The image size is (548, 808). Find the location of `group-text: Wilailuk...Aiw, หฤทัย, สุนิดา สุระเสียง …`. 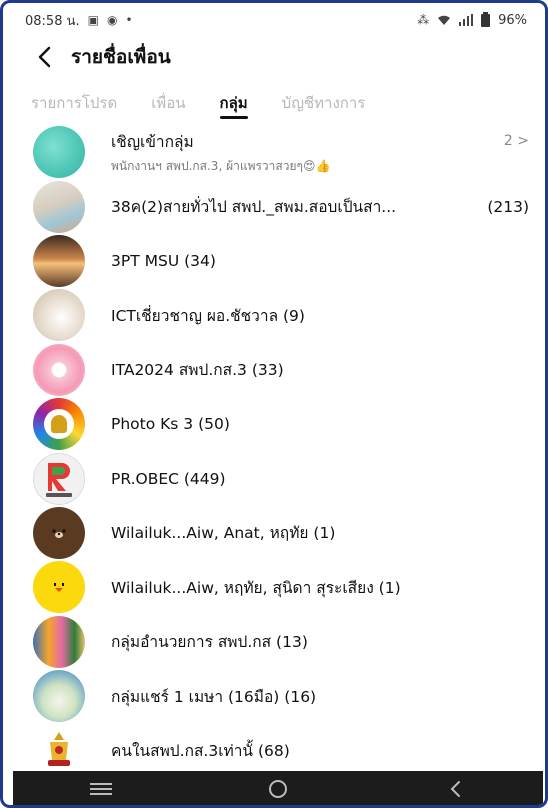

group-text: Wilailuk...Aiw, หฤทัย, สุนิดา สุระเสียง … is located at coordinates (320, 587).